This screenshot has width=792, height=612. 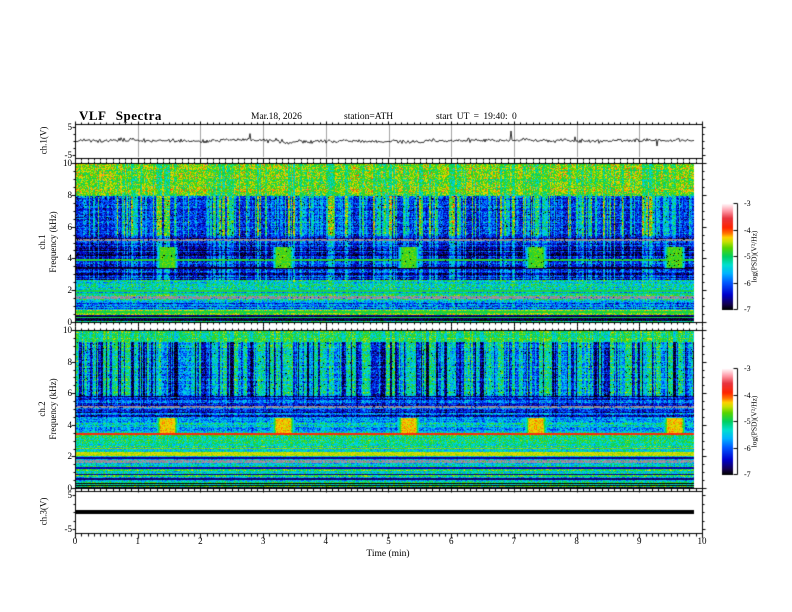 I want to click on time-tick-label: 1, so click(x=137, y=541).